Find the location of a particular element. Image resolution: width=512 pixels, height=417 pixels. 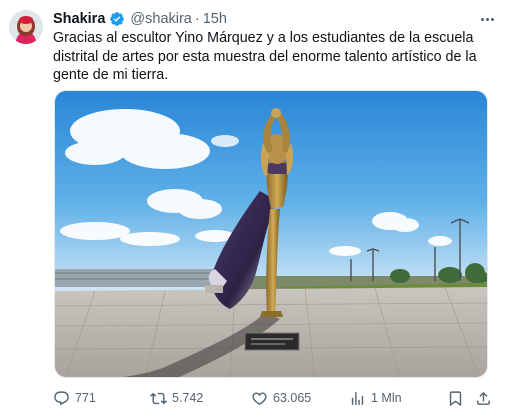

tweet-header: Shakira @shakira · 15h is located at coordinates (140, 19).